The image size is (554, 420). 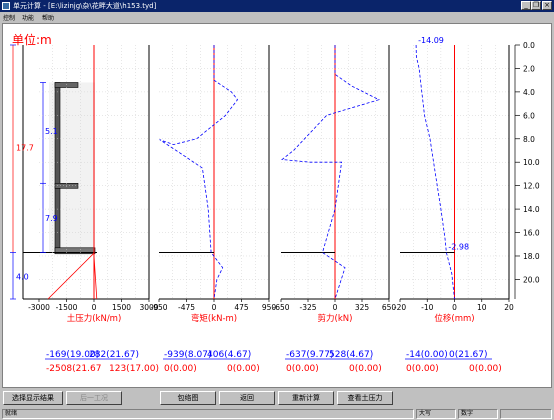 What do you see at coordinates (243, 369) in the screenshot?
I see `moment-min2: 0(0.00)` at bounding box center [243, 369].